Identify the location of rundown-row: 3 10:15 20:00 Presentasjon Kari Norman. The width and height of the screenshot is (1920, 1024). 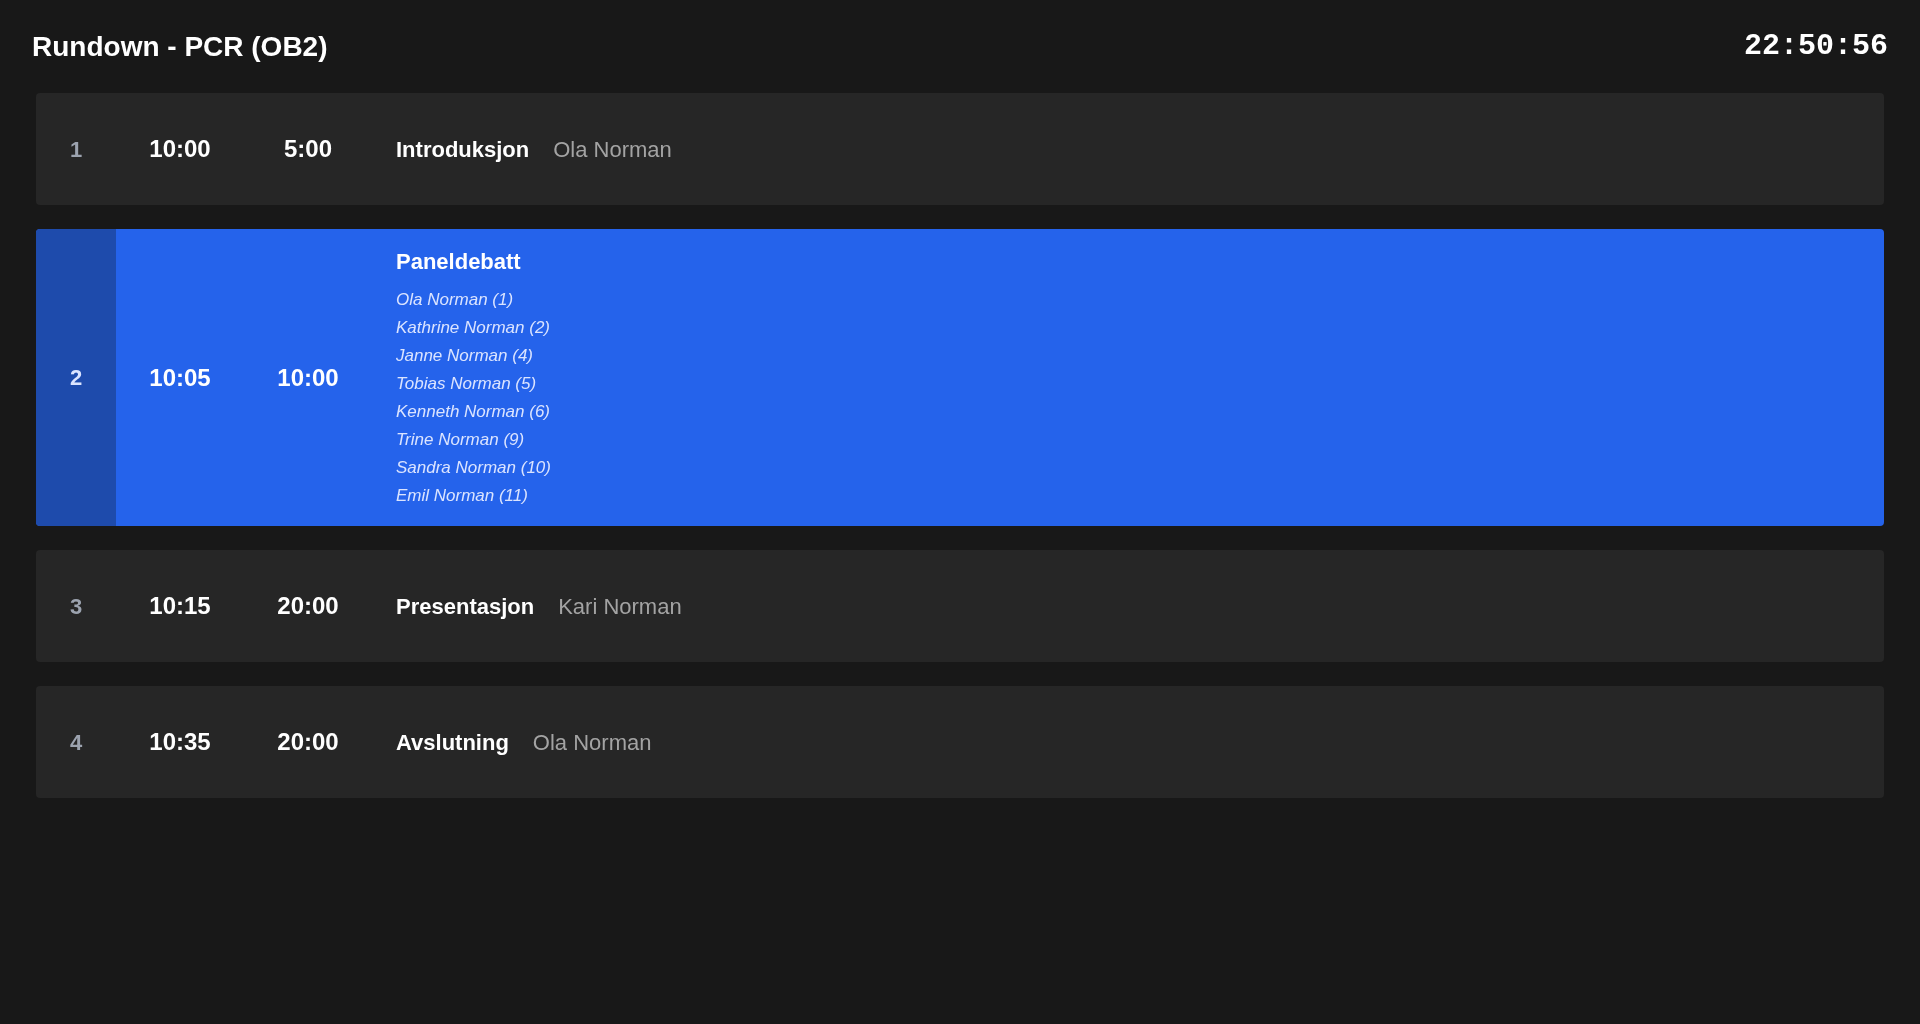
(960, 606).